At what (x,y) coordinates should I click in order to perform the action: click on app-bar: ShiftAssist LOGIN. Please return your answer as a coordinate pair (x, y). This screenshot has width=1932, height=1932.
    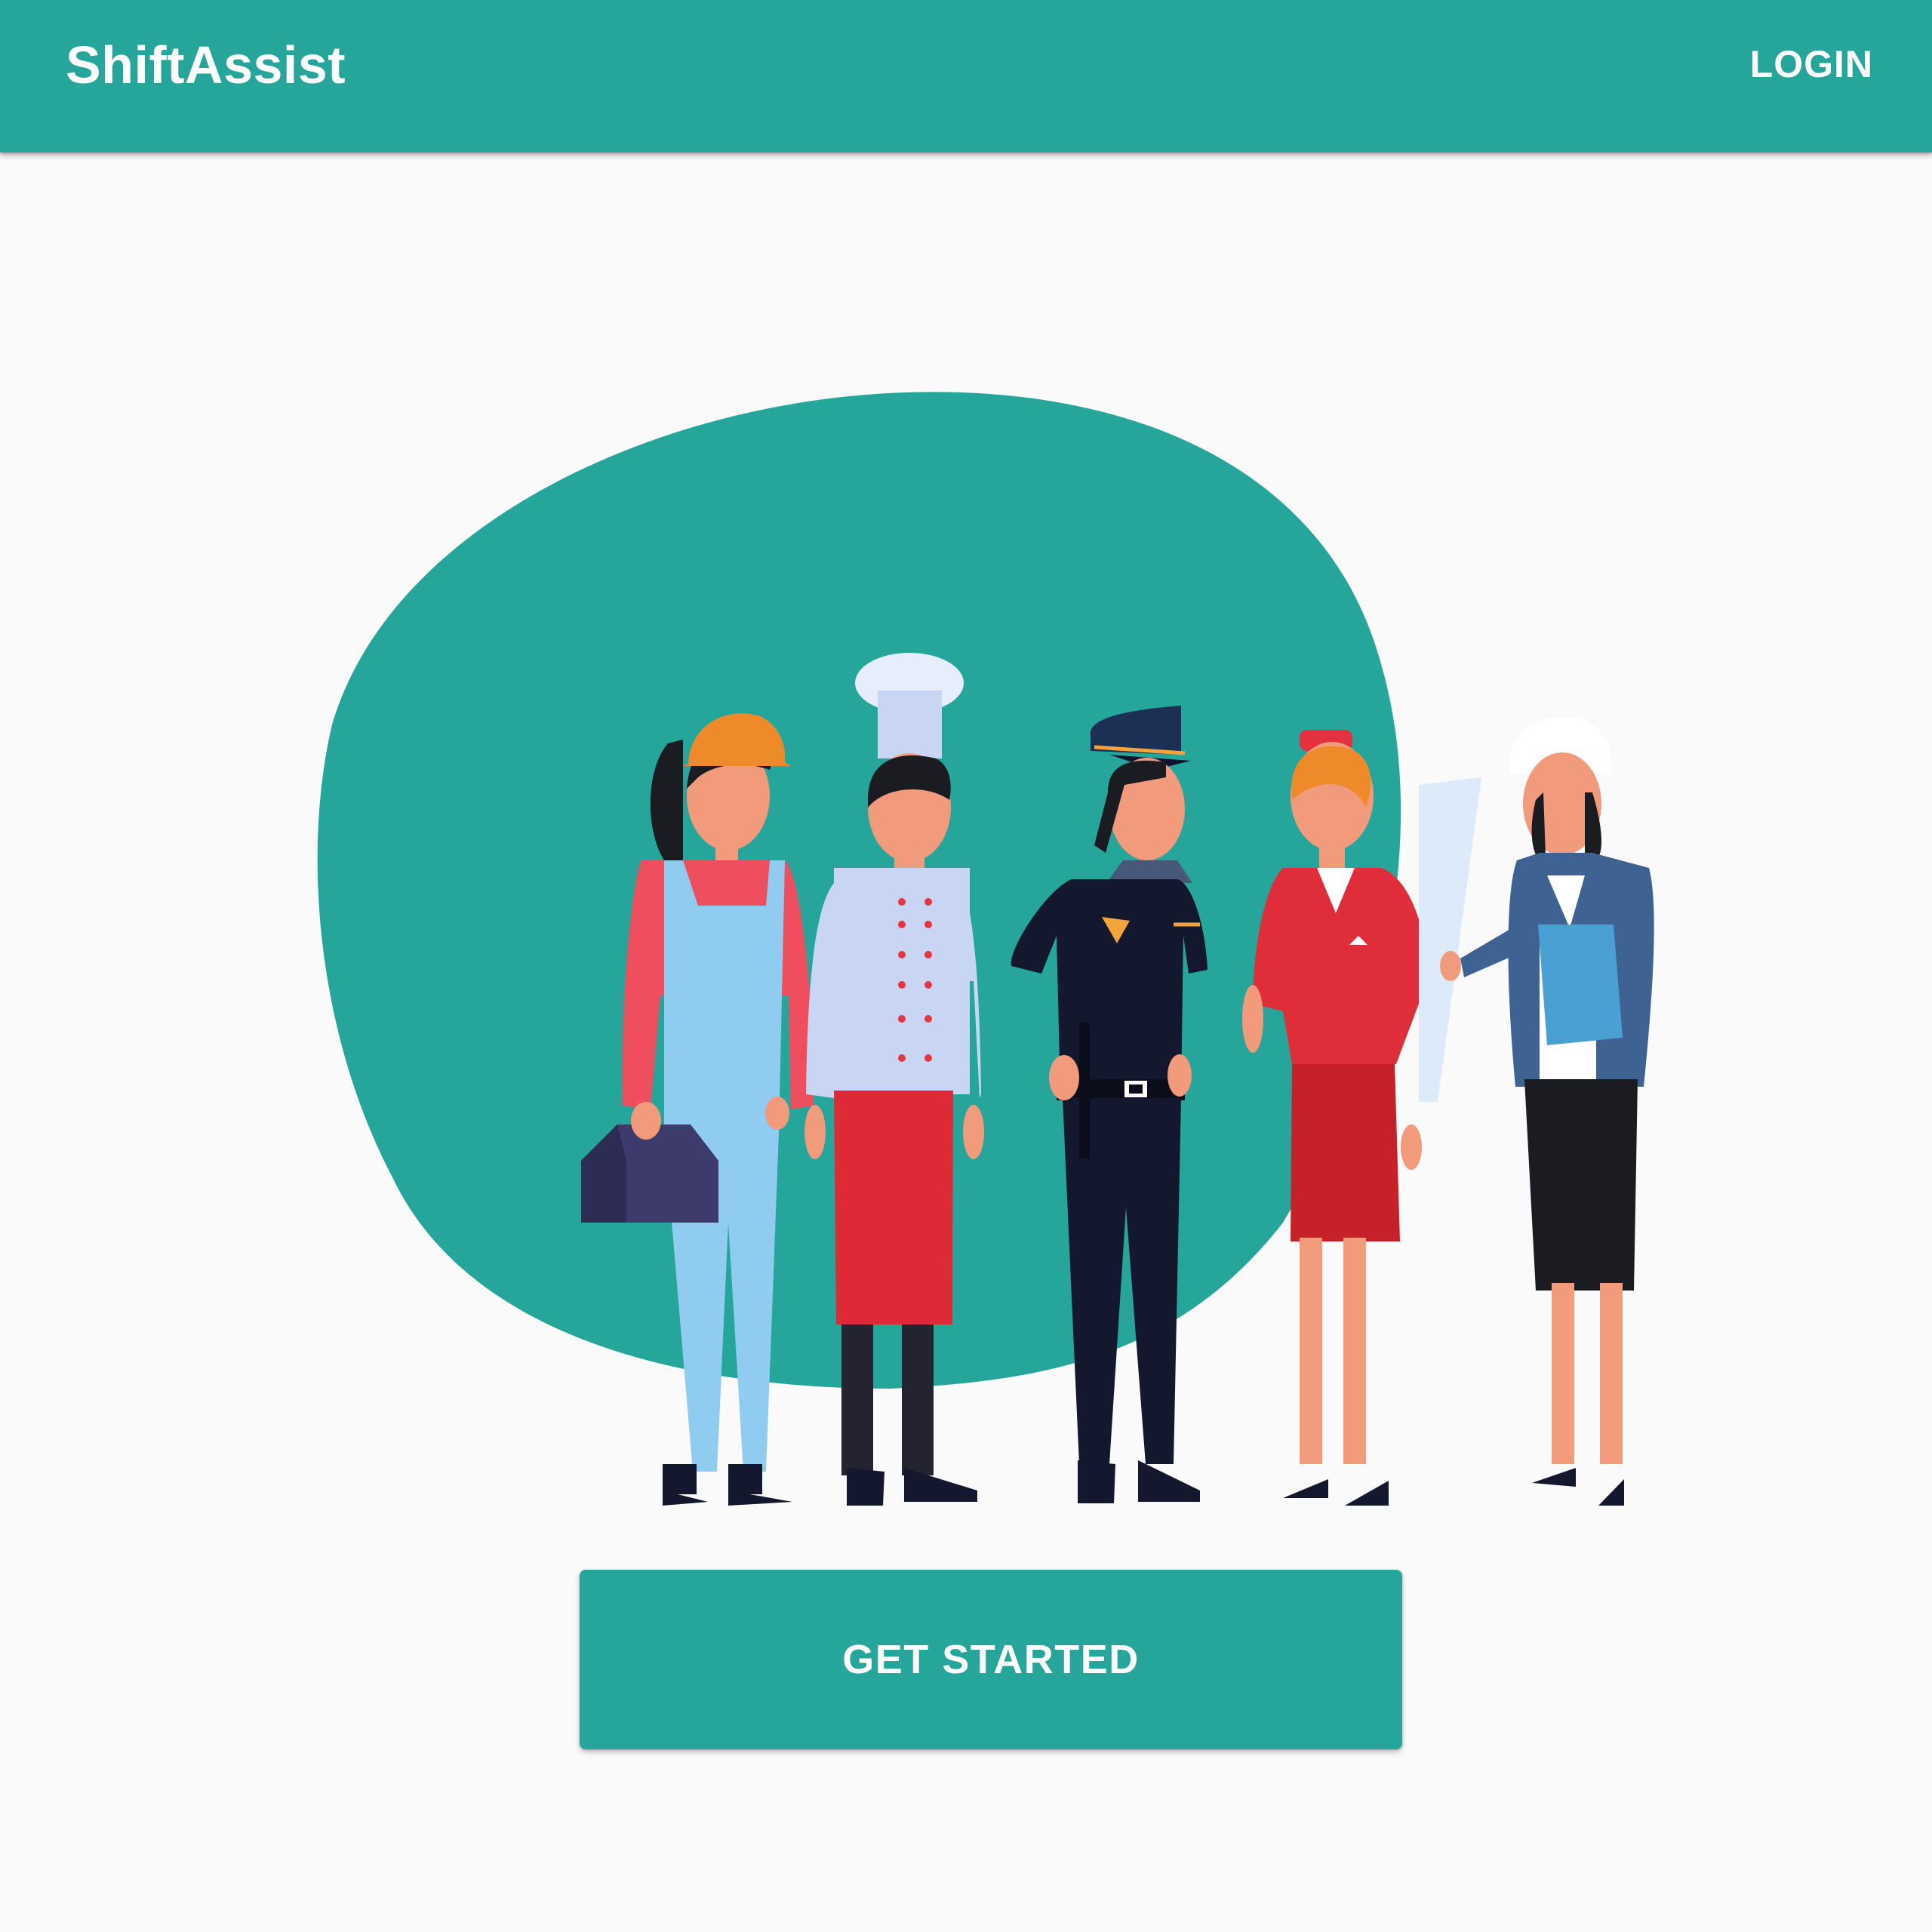
    Looking at the image, I should click on (966, 76).